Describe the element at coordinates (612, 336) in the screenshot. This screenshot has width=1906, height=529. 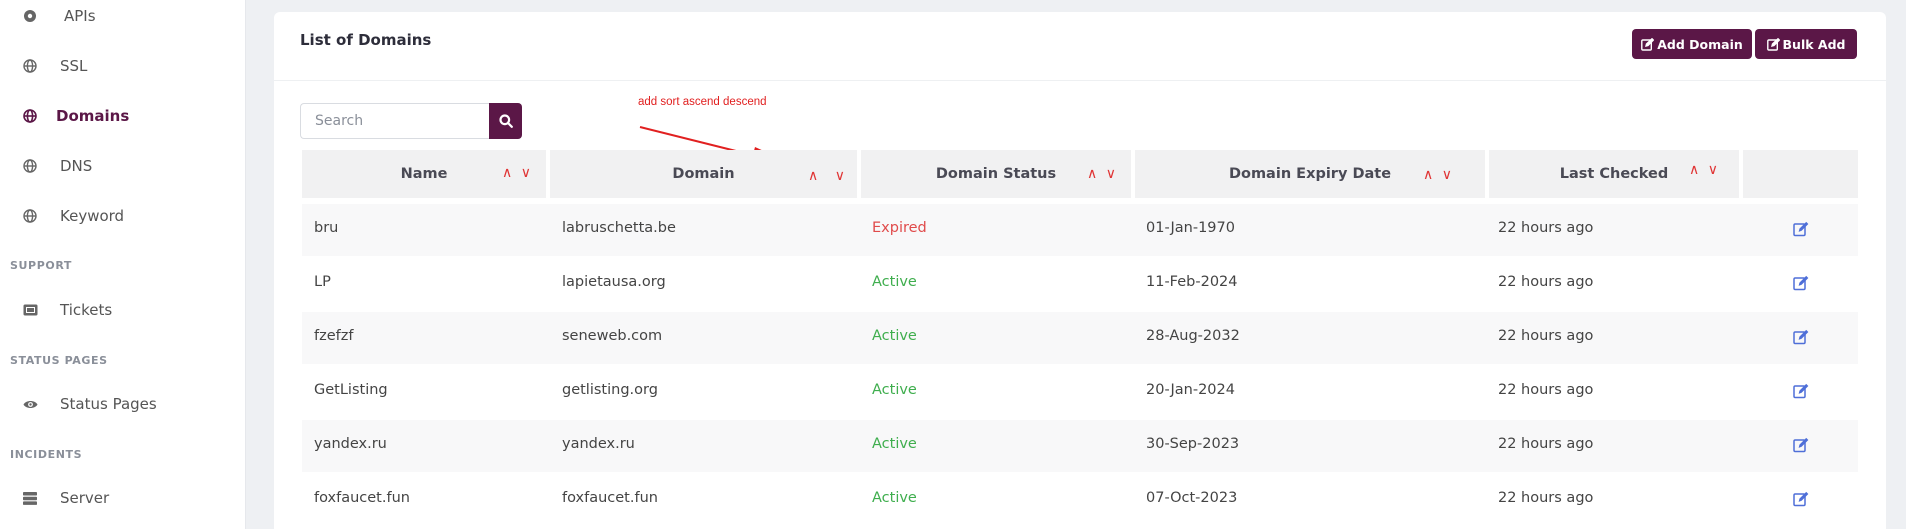
I see `cell-domain: seneweb.com` at that location.